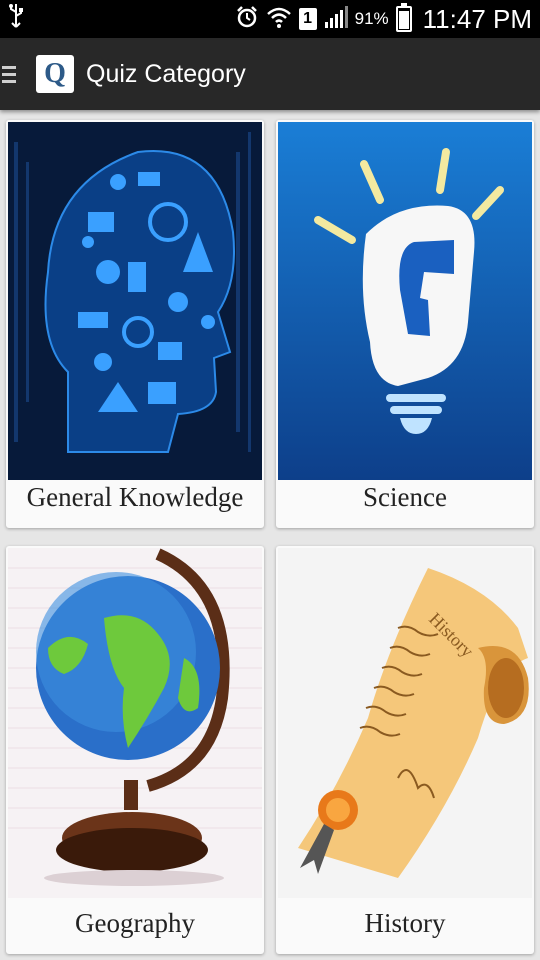 The height and width of the screenshot is (960, 540). What do you see at coordinates (477, 18) in the screenshot?
I see `clock: 11:47 PM` at bounding box center [477, 18].